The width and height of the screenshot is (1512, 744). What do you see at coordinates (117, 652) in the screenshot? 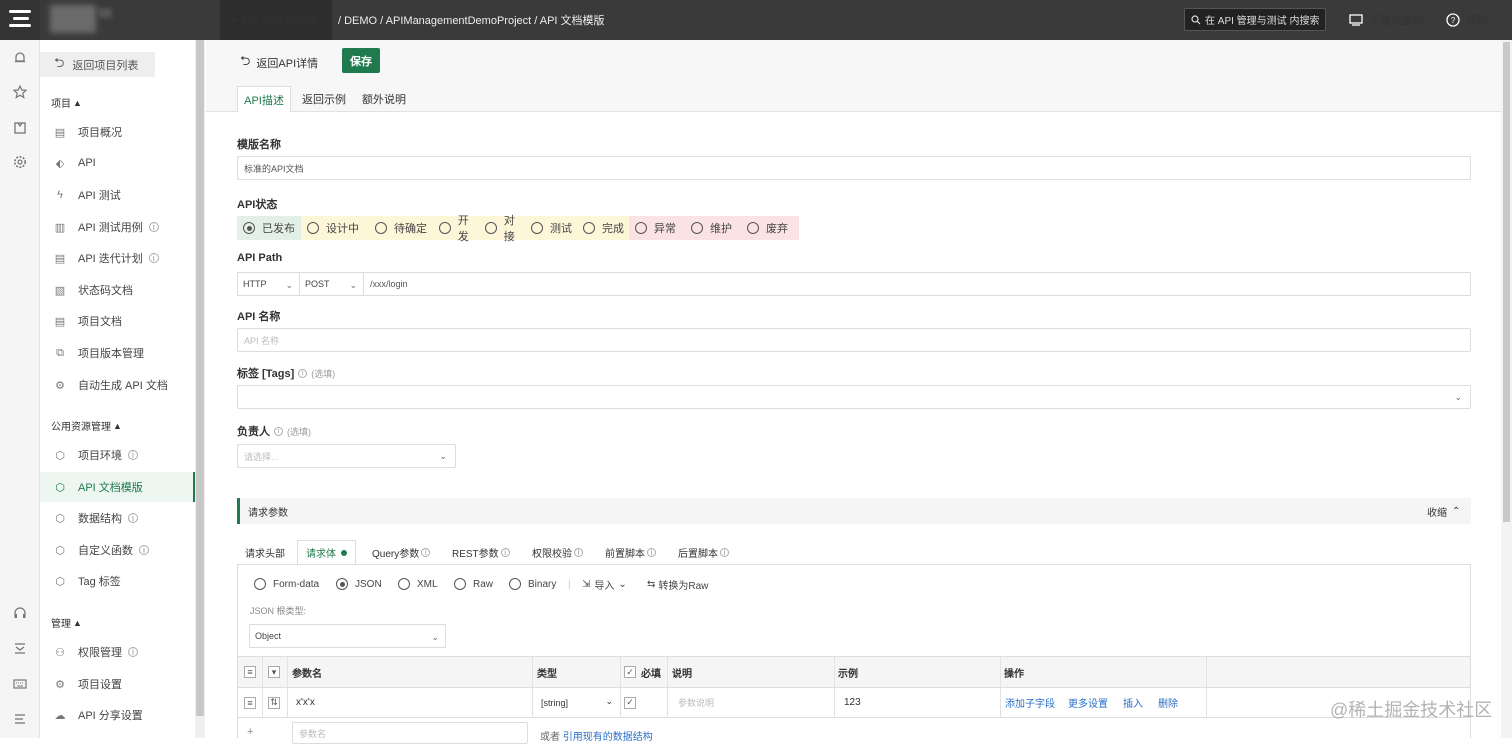
I see `sidebar-item-permissions: ⚇ 权限管理 i` at bounding box center [117, 652].